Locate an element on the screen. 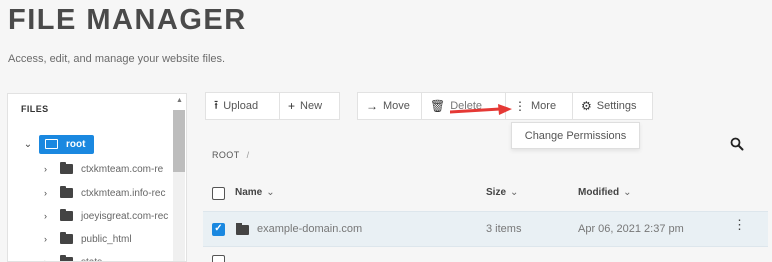  page-title: FILE MANAGER is located at coordinates (127, 20).